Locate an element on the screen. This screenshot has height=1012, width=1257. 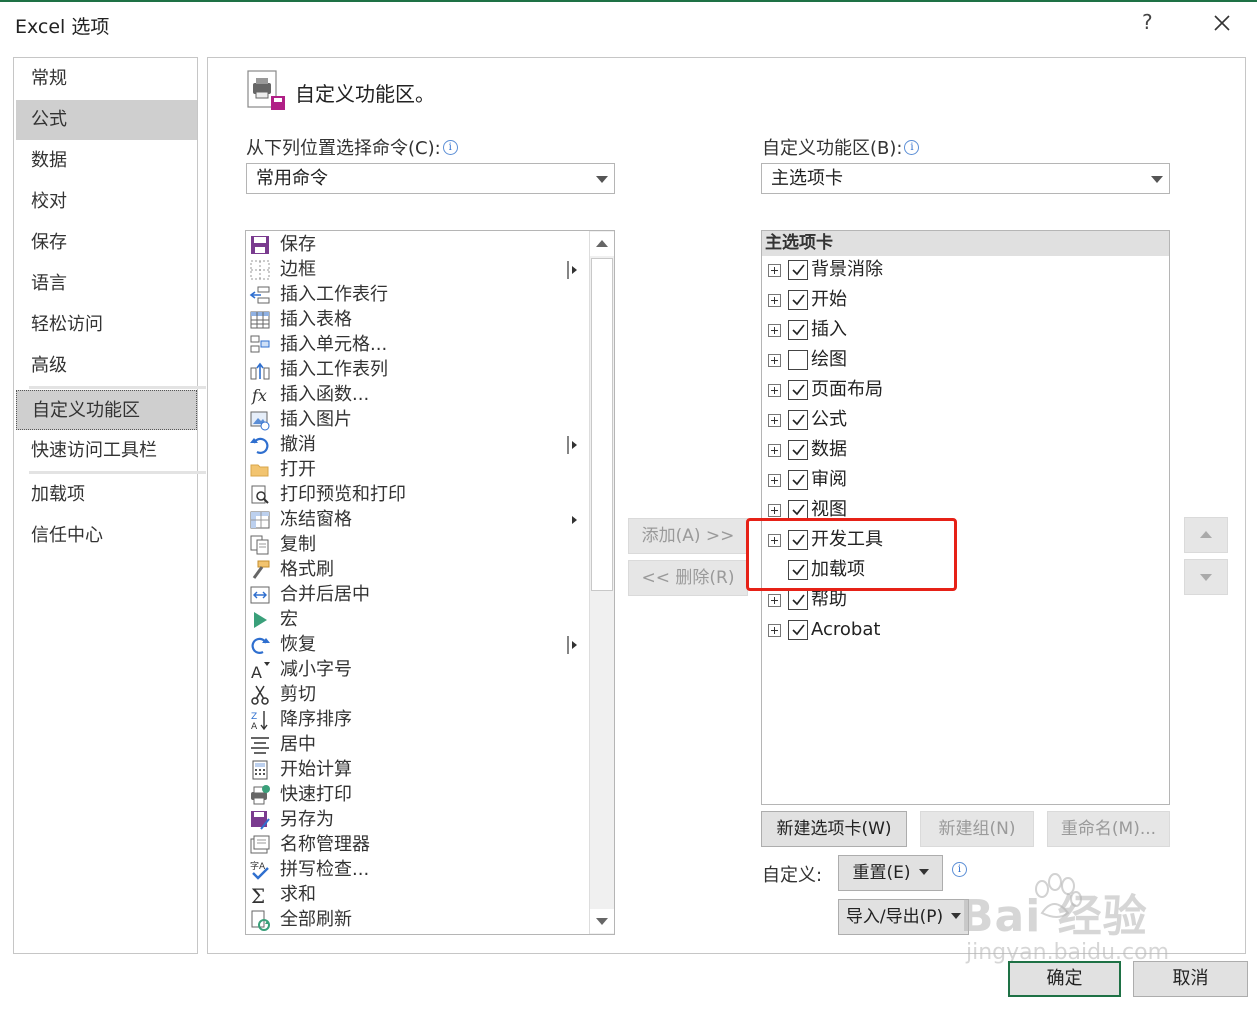
sidebar-item-addins: 加载项 is located at coordinates (106, 495).